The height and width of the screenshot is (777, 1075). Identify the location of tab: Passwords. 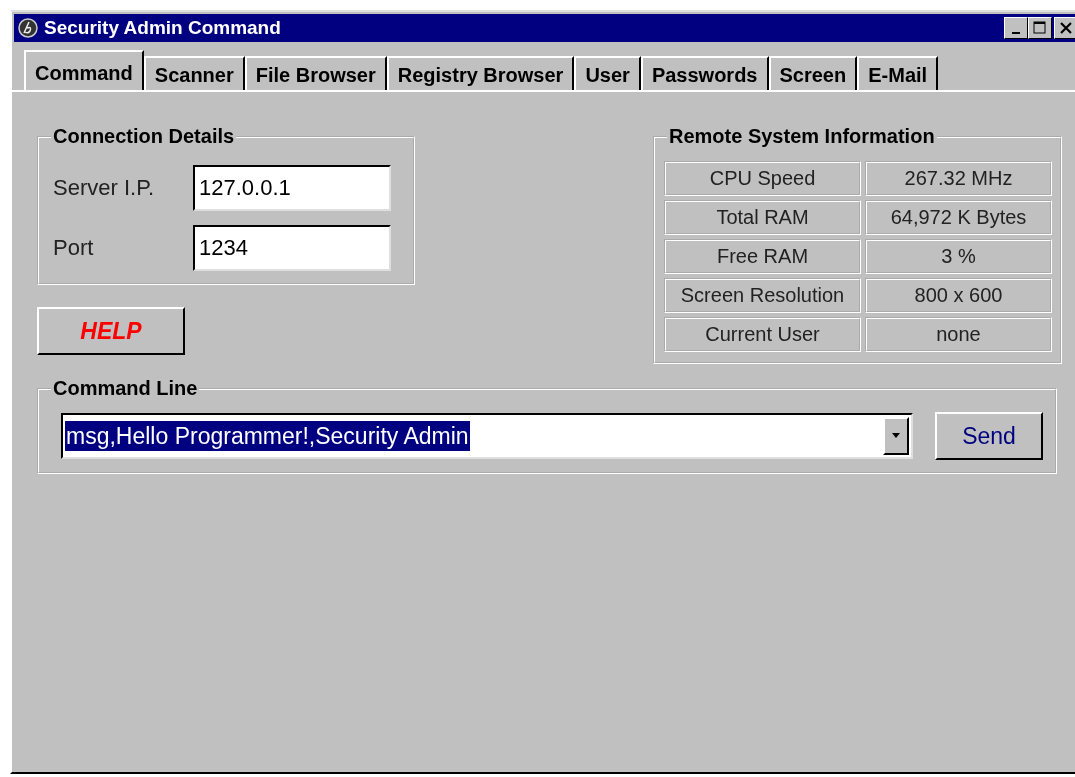
(704, 73).